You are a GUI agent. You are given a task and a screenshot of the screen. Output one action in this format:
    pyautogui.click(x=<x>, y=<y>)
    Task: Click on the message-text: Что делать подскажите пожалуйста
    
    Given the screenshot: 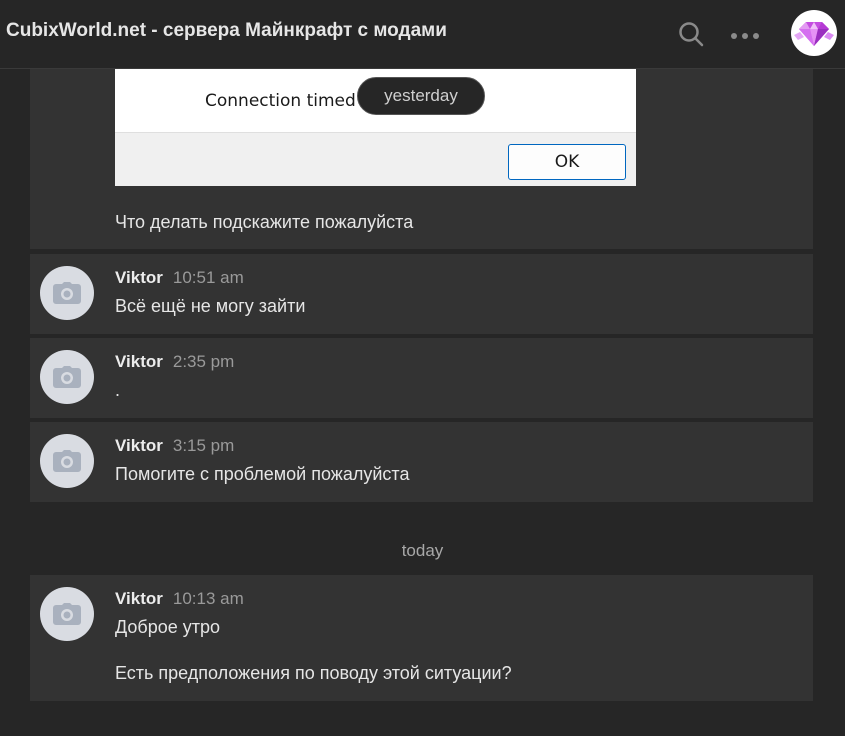 What is the action you would take?
    pyautogui.click(x=264, y=222)
    